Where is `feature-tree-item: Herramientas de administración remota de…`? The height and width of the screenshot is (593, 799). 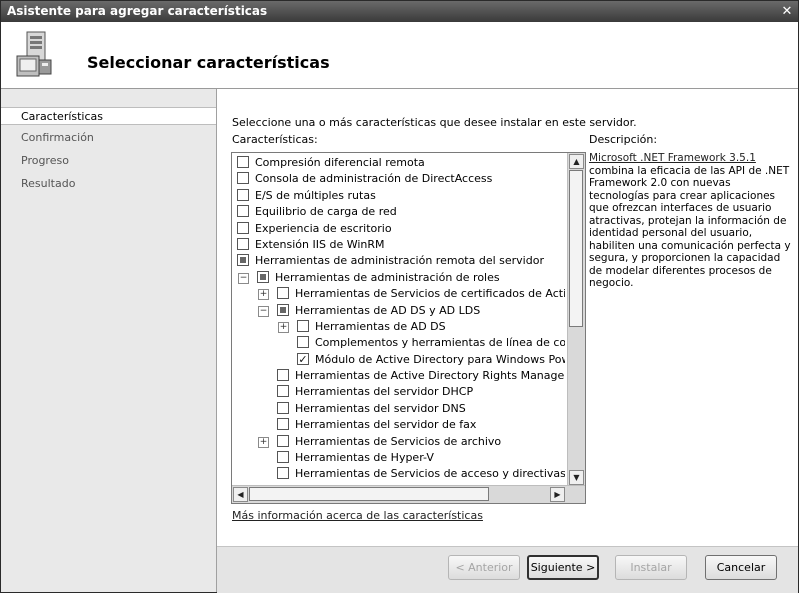 feature-tree-item: Herramientas de administración remota de… is located at coordinates (398, 261).